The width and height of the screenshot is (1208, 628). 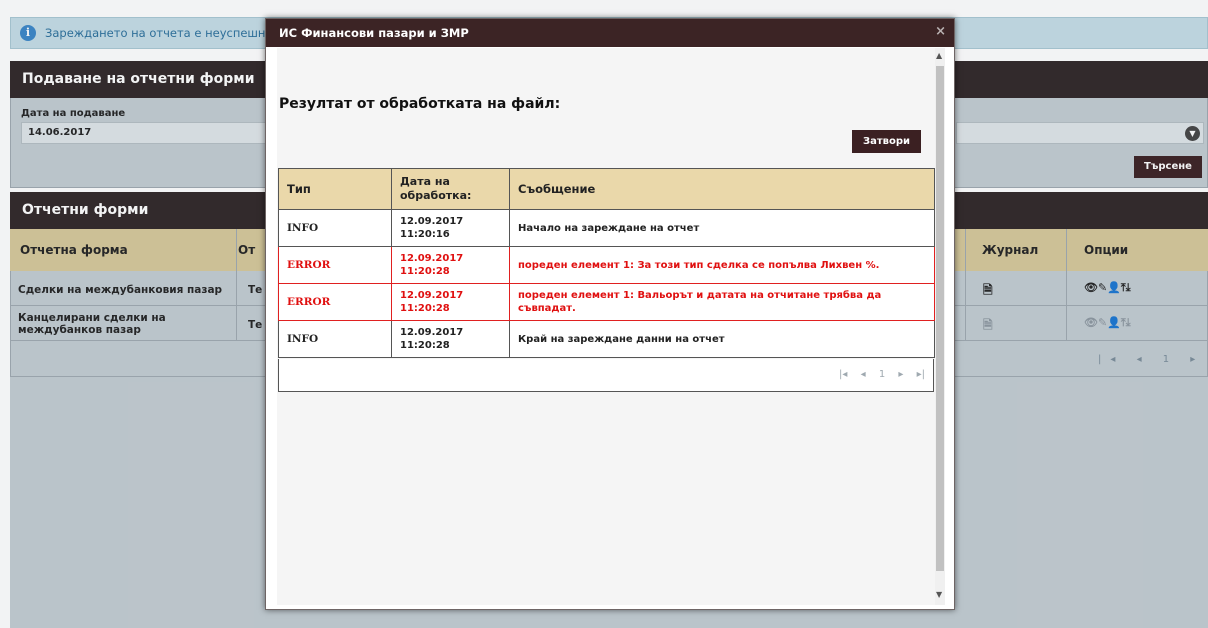 I want to click on result-pager: |◂ ◂ 1 ▸ ▸|, so click(x=606, y=375).